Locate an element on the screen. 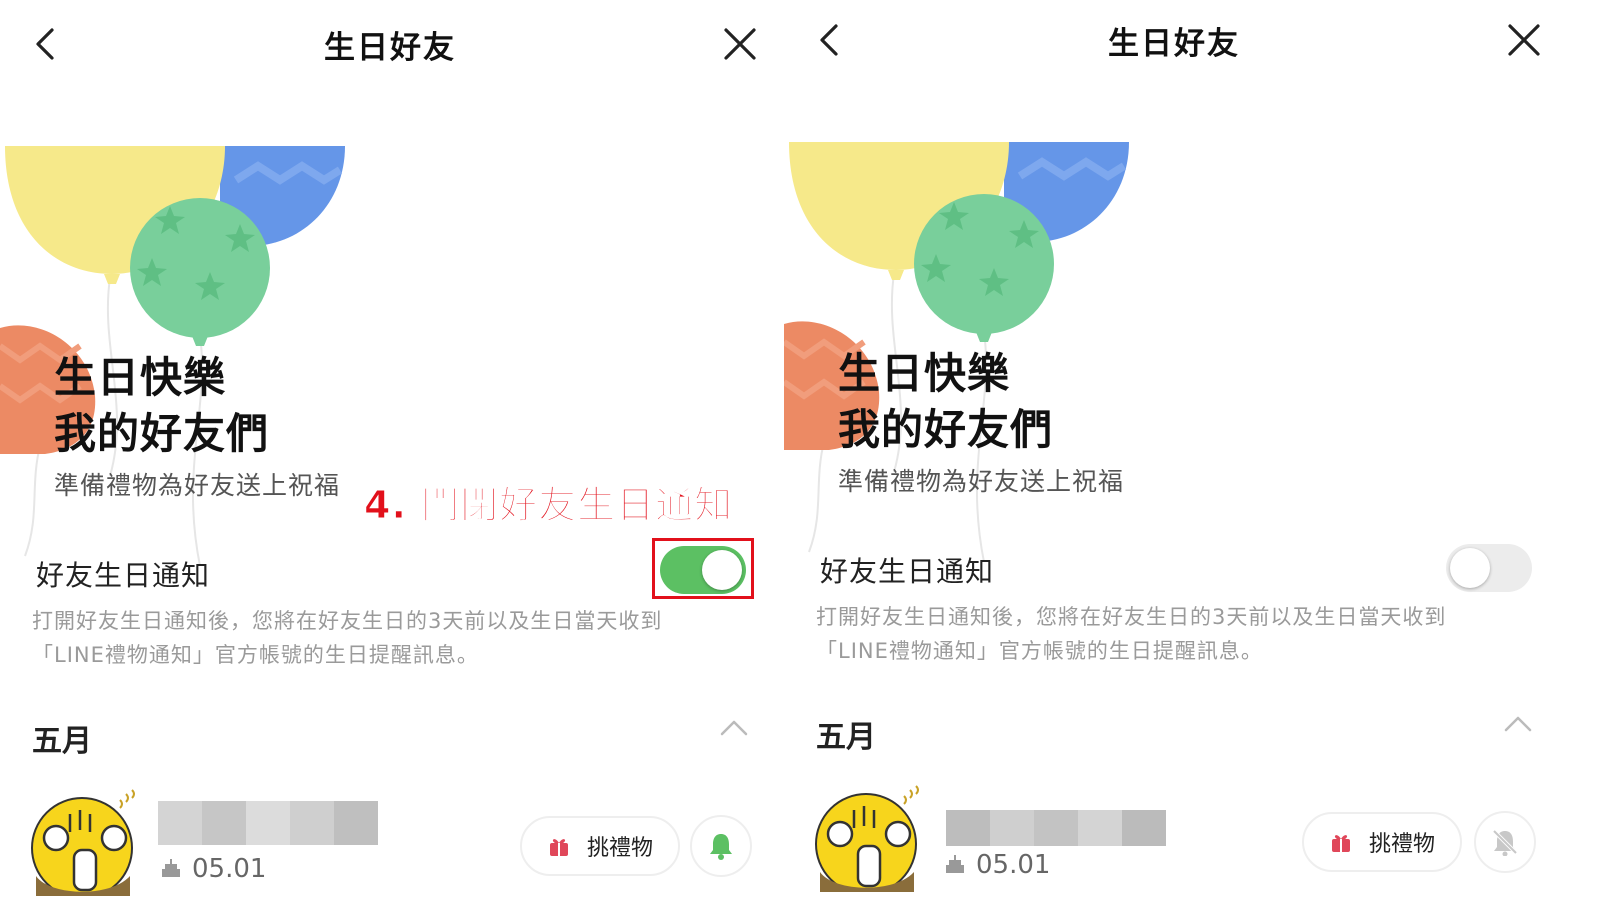  bell-muted-icon is located at coordinates (1505, 842).